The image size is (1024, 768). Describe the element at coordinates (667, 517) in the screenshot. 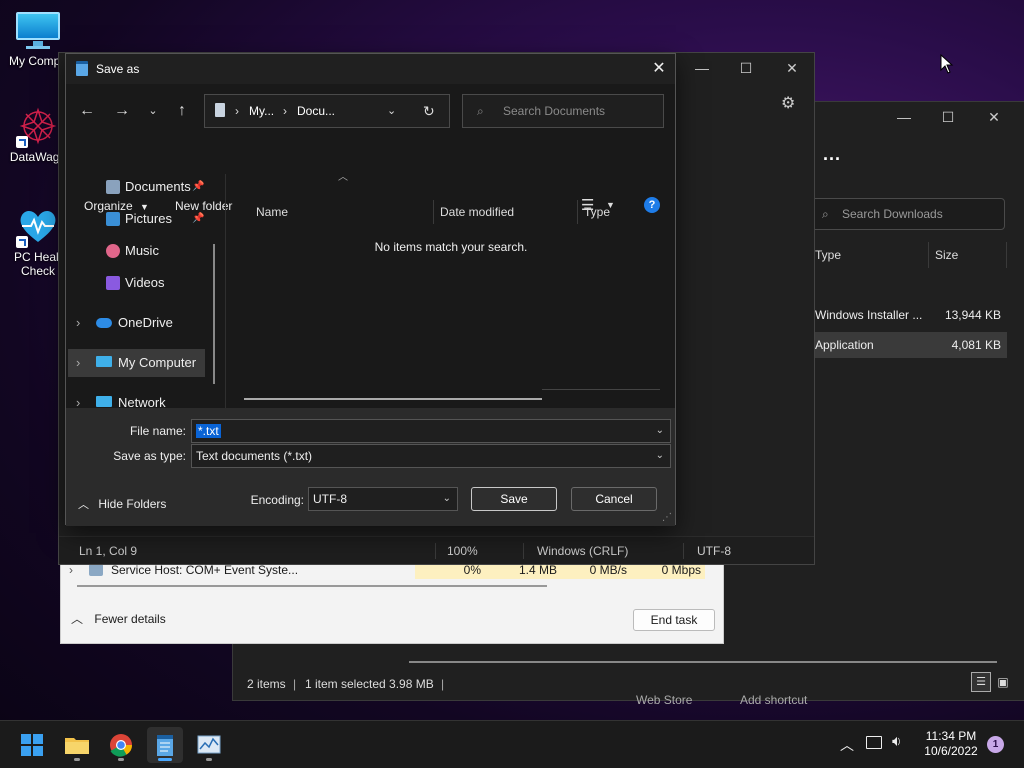

I see `resize-grip-icon: ⋰` at that location.